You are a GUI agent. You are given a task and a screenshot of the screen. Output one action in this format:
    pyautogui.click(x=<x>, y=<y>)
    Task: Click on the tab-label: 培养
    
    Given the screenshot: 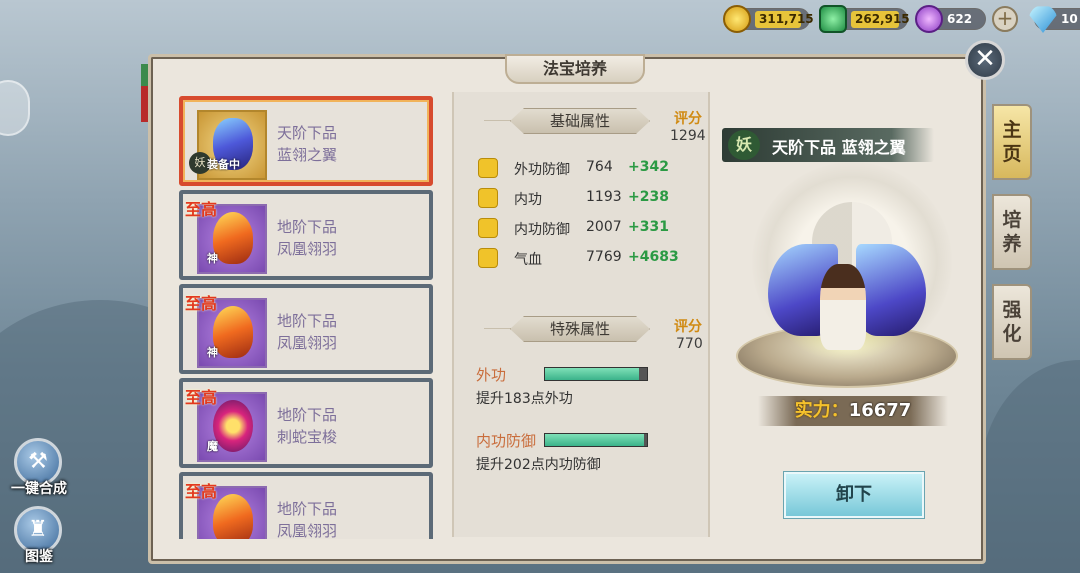 What is the action you would take?
    pyautogui.click(x=1012, y=232)
    